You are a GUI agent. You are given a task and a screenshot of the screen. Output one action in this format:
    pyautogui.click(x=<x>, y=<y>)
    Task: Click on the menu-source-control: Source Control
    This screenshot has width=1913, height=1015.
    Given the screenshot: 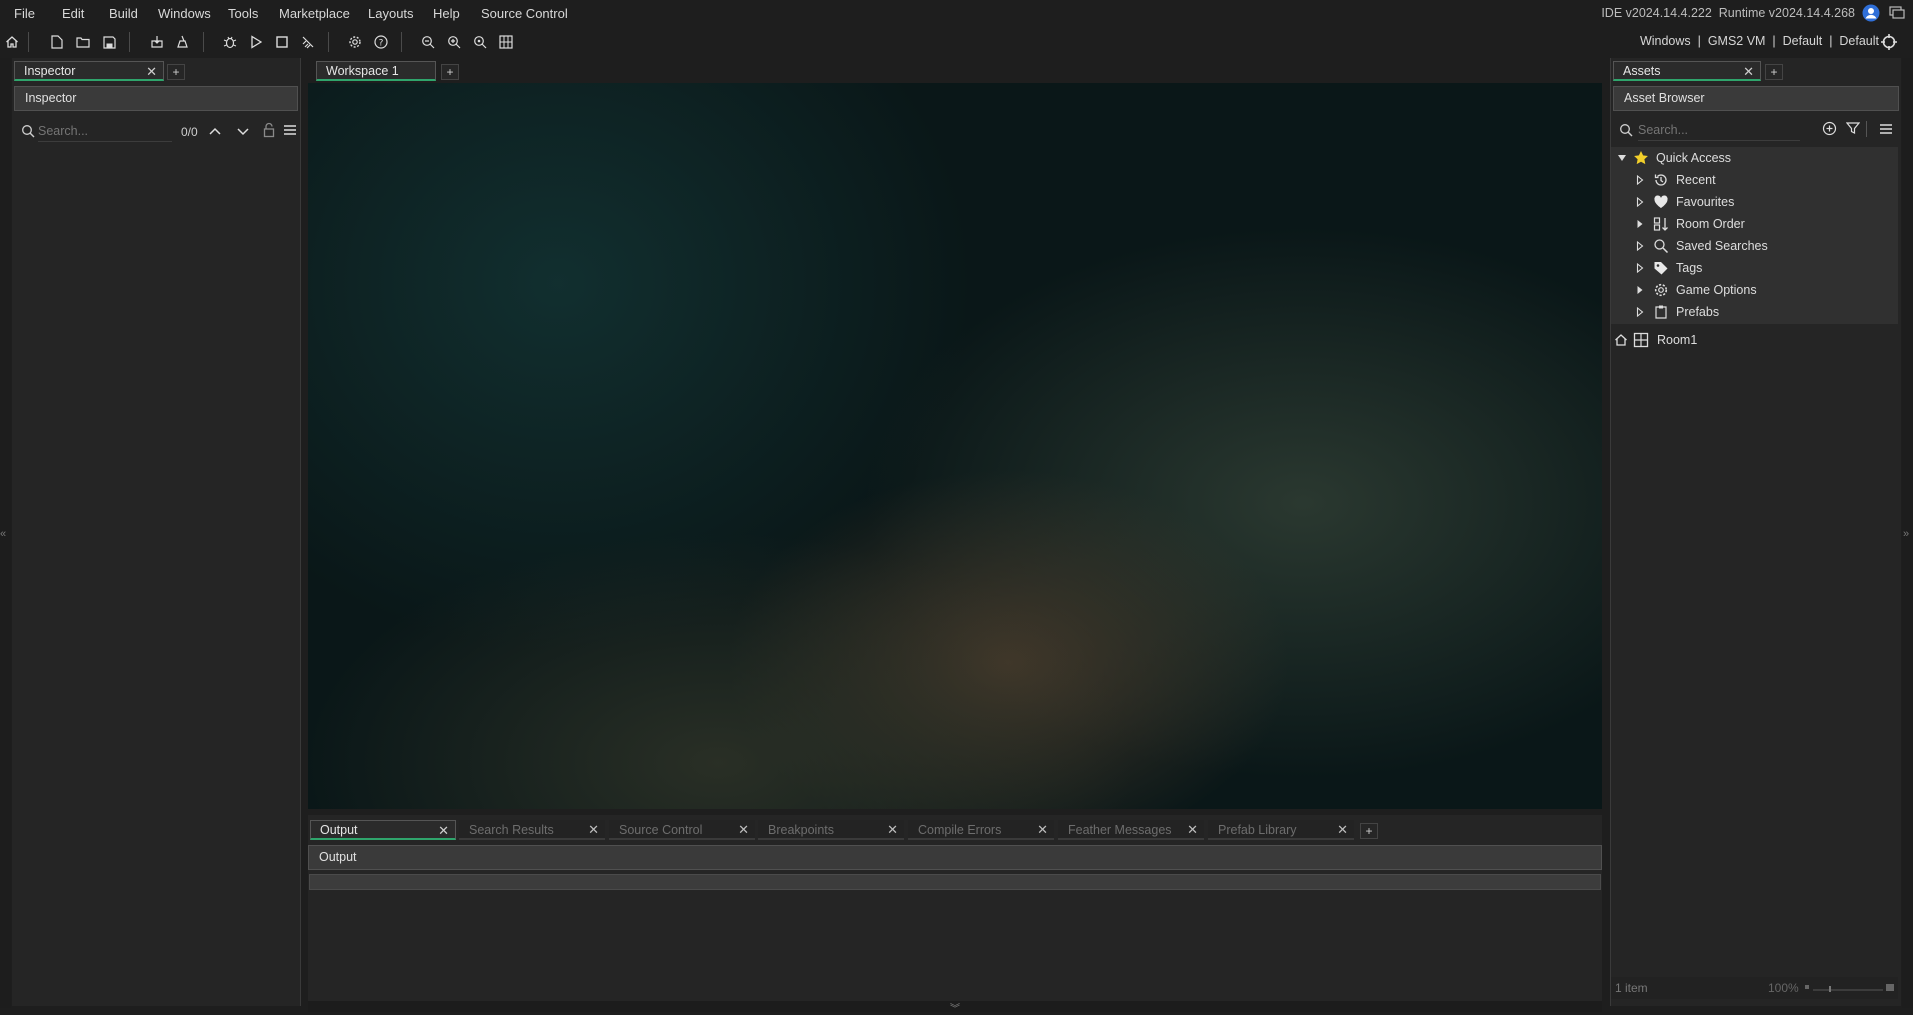 What is the action you would take?
    pyautogui.click(x=524, y=13)
    